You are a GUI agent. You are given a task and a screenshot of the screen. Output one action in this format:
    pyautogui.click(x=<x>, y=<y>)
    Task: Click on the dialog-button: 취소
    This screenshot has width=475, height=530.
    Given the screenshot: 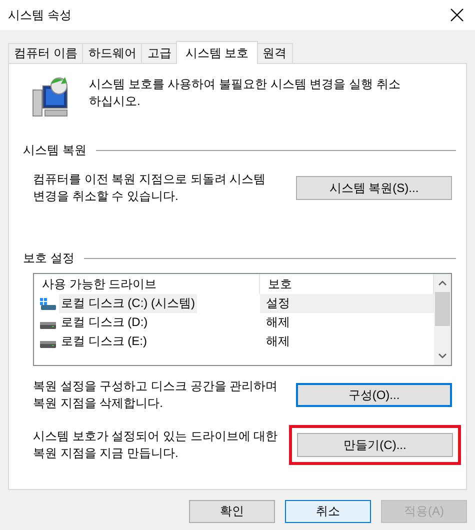 What is the action you would take?
    pyautogui.click(x=328, y=511)
    